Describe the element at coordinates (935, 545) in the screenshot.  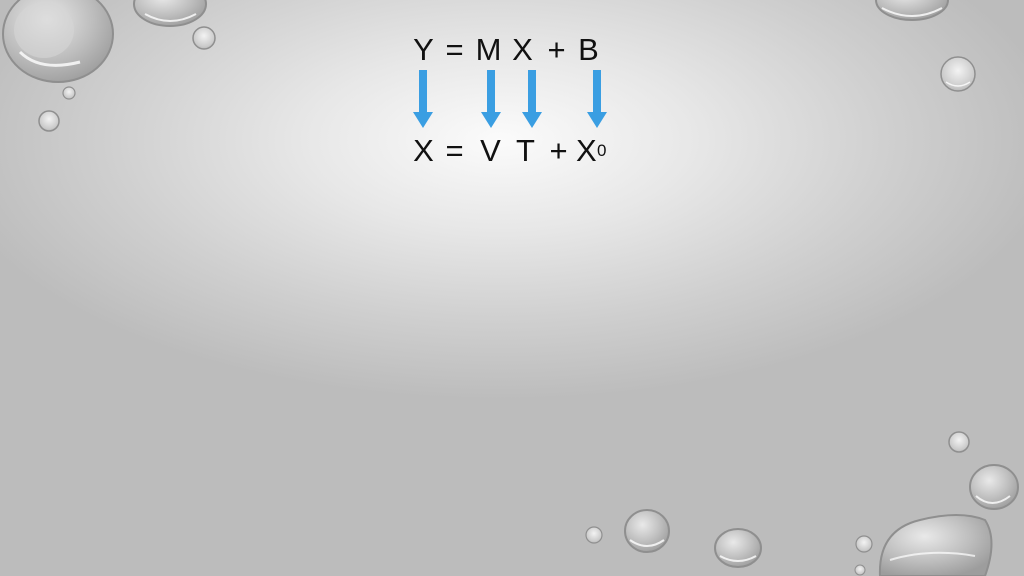
I see `drop-bottom-right-large` at that location.